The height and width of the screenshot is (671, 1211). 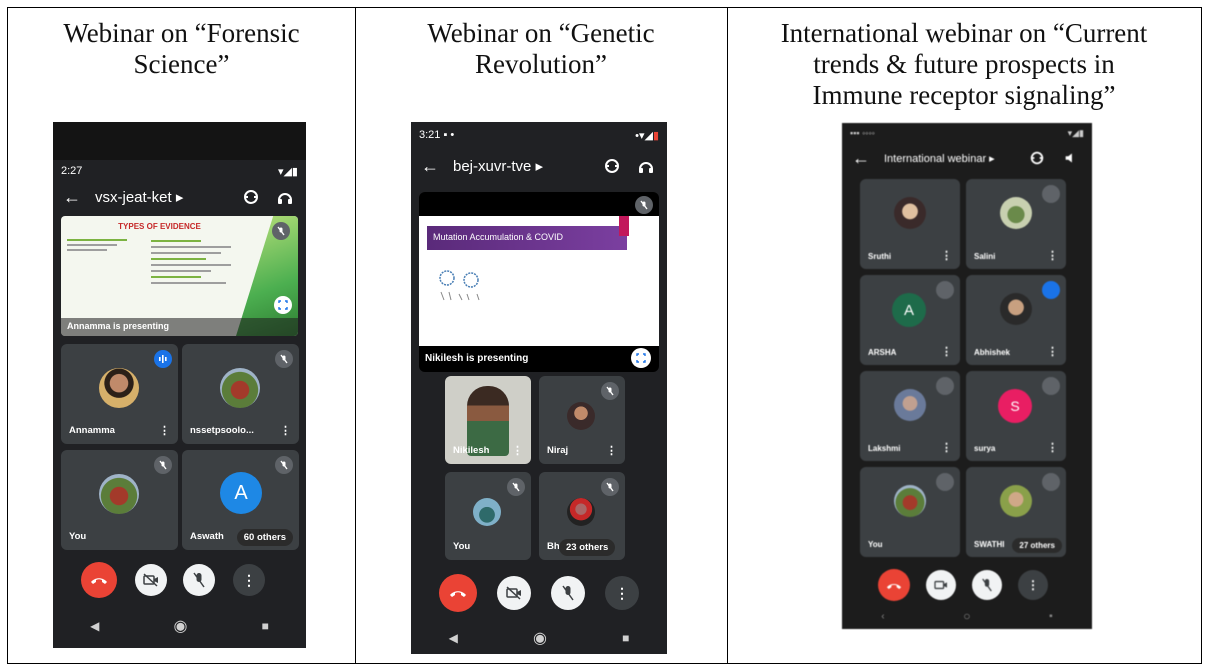 I want to click on others-count-badge: 23 others, so click(x=587, y=547).